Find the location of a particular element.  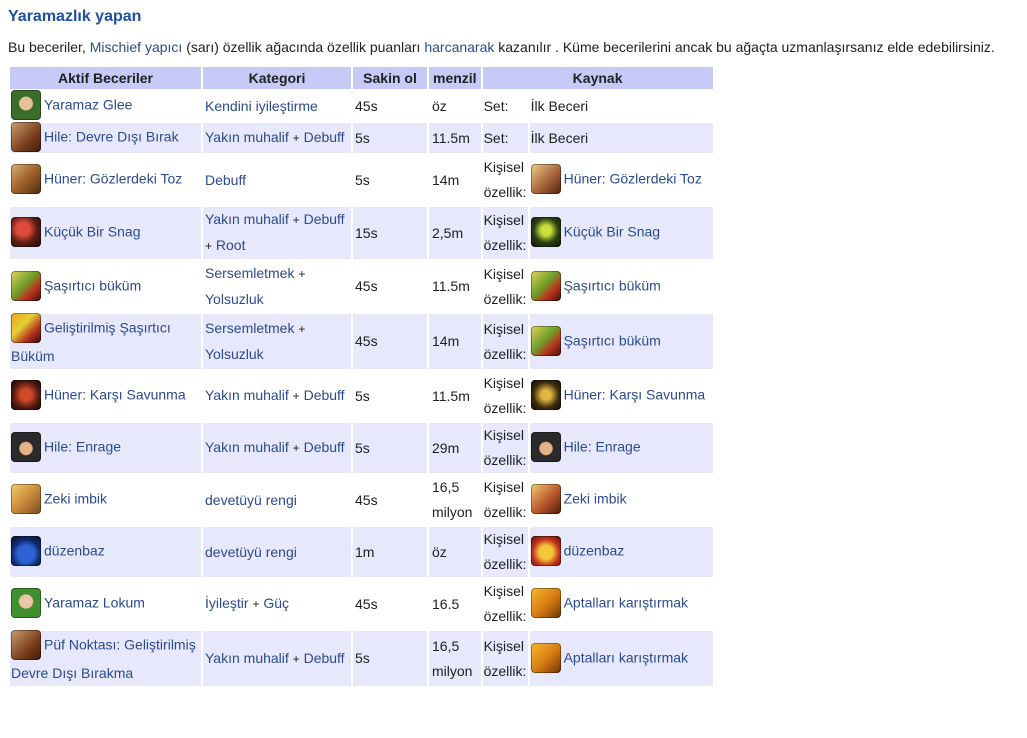

source-link: Hile: Enrage is located at coordinates (602, 447).